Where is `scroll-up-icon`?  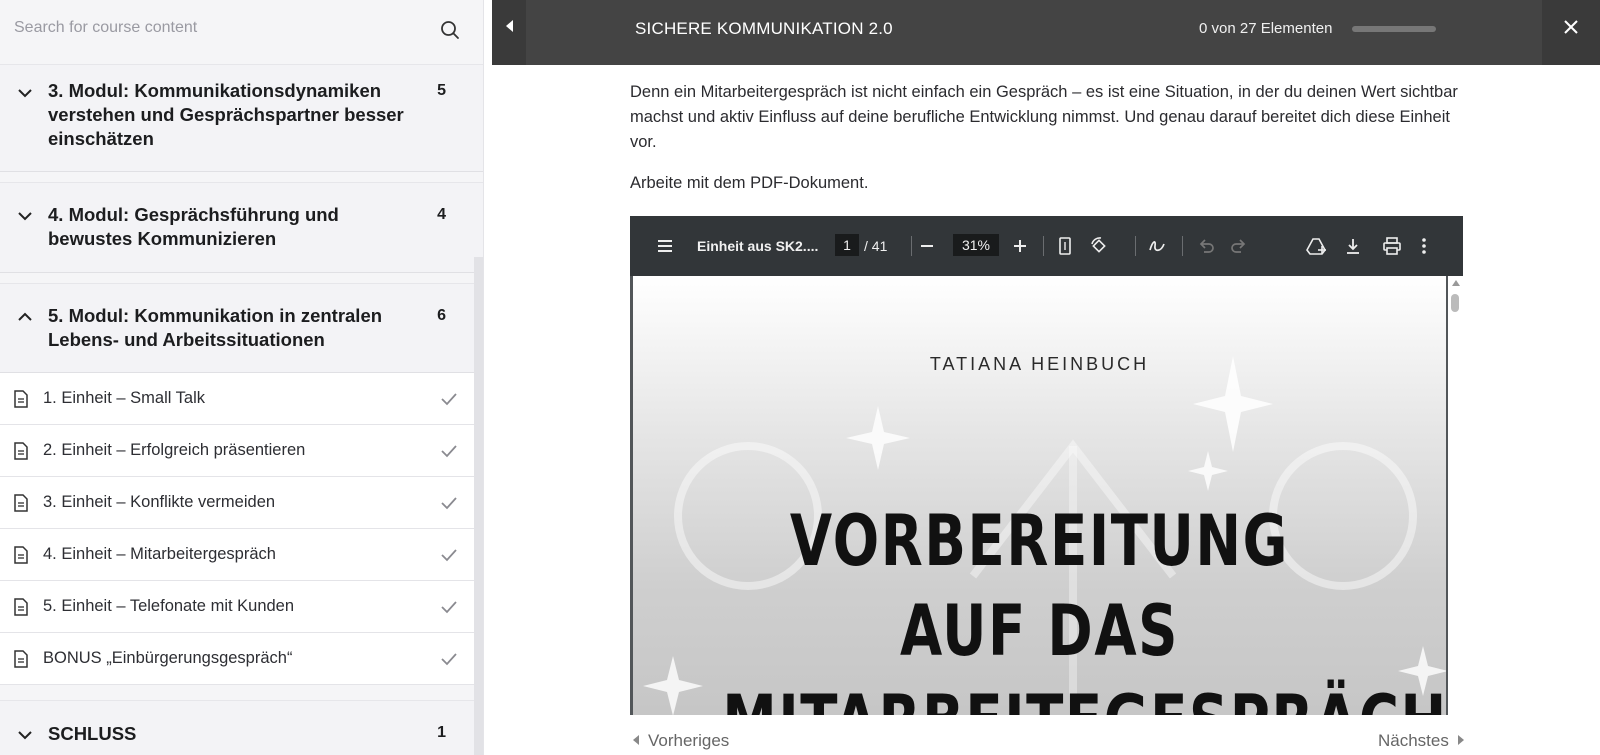
scroll-up-icon is located at coordinates (1456, 283).